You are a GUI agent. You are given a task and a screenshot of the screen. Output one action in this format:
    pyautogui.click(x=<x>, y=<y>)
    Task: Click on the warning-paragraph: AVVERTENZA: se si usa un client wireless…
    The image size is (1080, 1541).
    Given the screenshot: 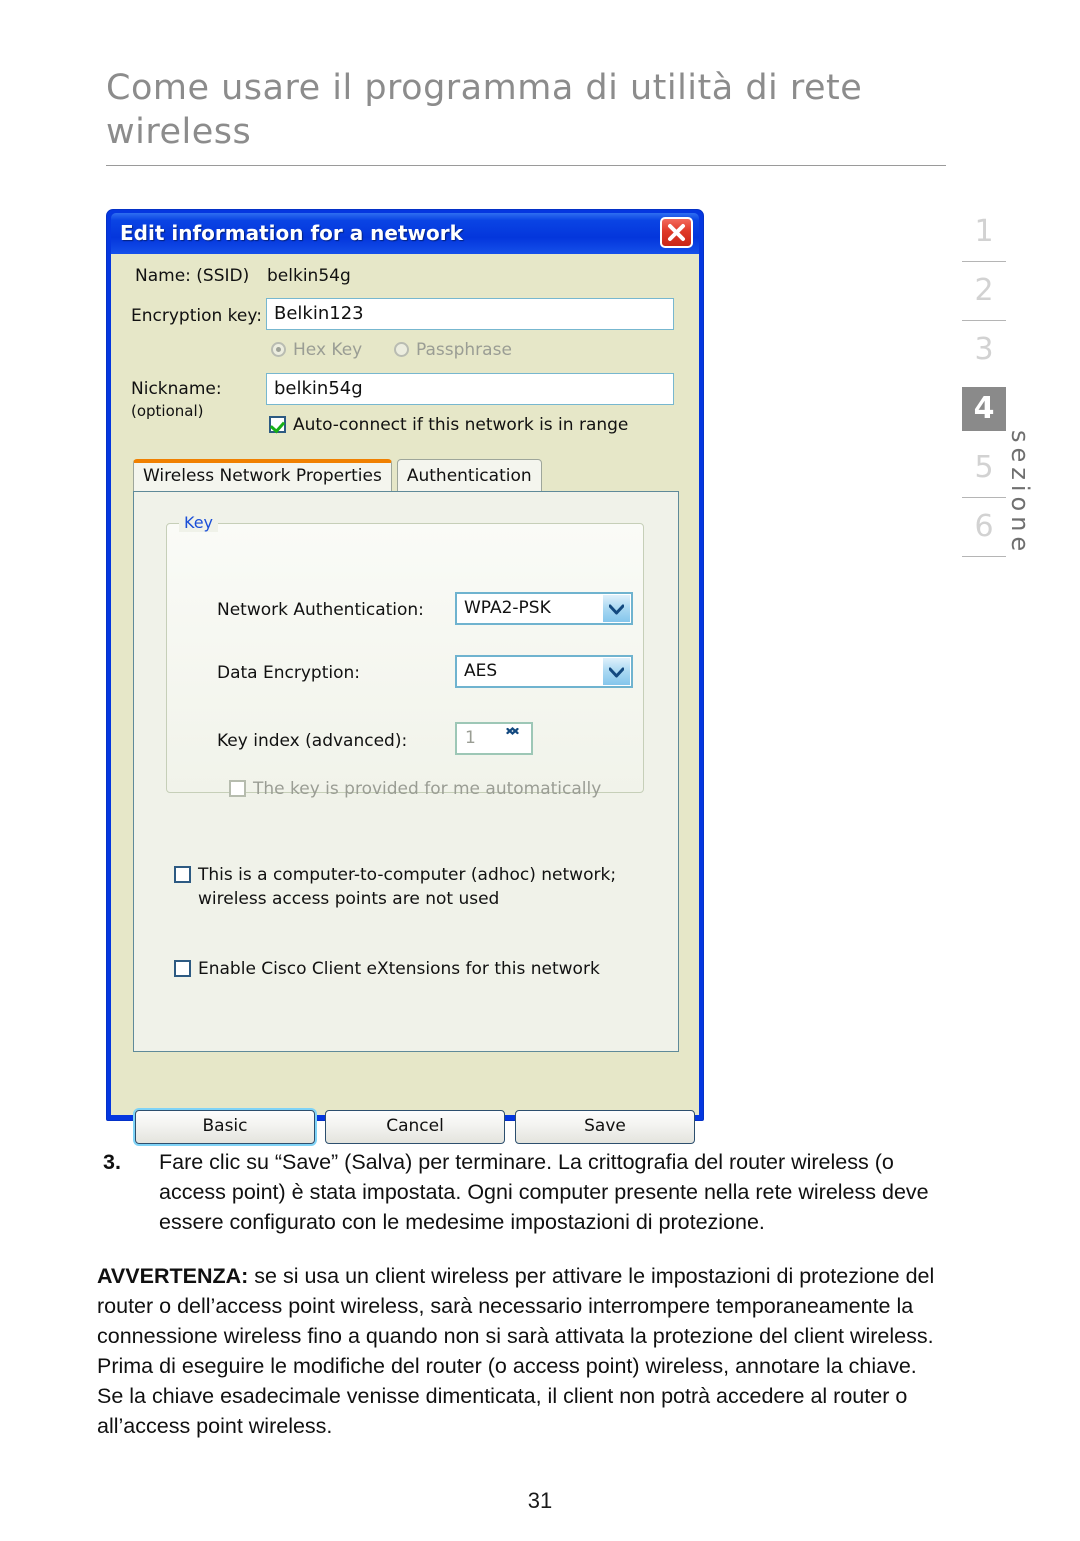 What is the action you would take?
    pyautogui.click(x=523, y=1351)
    